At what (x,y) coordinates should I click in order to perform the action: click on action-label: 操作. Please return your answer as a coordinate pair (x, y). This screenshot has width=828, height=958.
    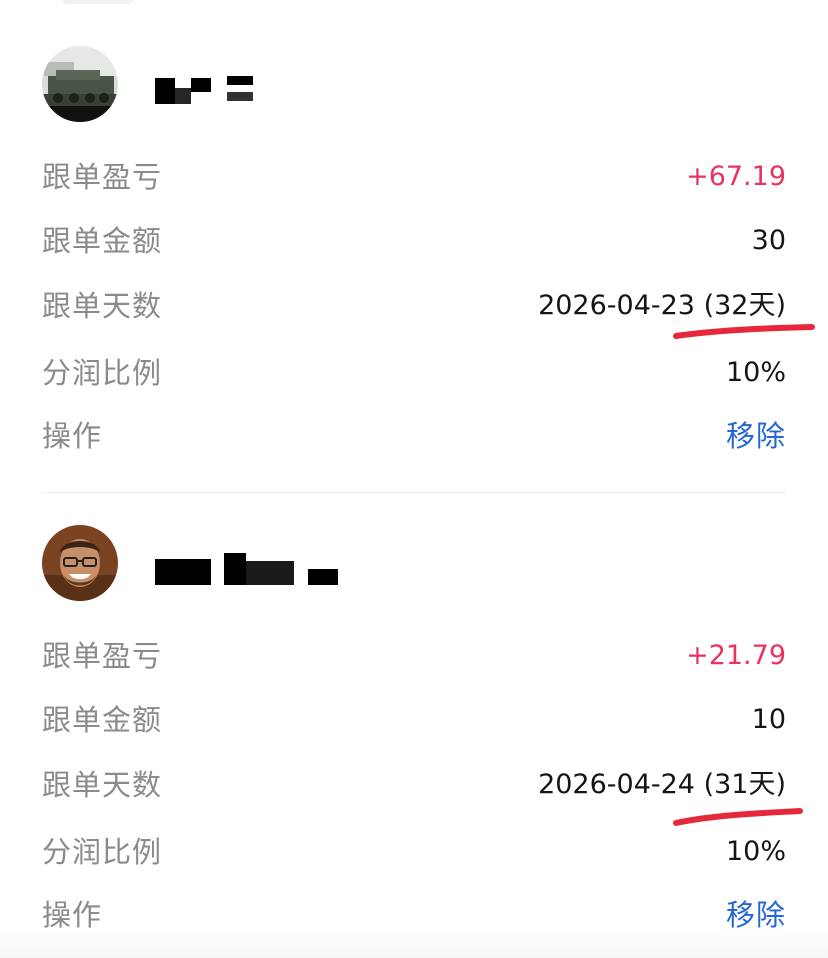
    Looking at the image, I should click on (72, 436).